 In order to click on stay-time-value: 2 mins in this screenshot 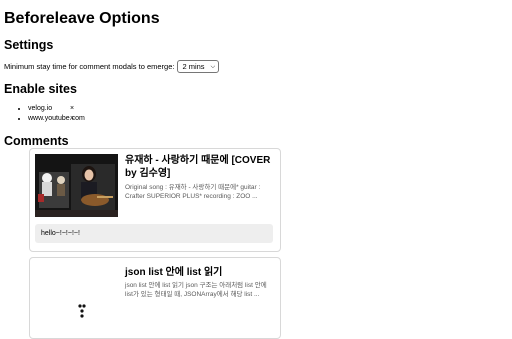, I will do `click(193, 66)`.